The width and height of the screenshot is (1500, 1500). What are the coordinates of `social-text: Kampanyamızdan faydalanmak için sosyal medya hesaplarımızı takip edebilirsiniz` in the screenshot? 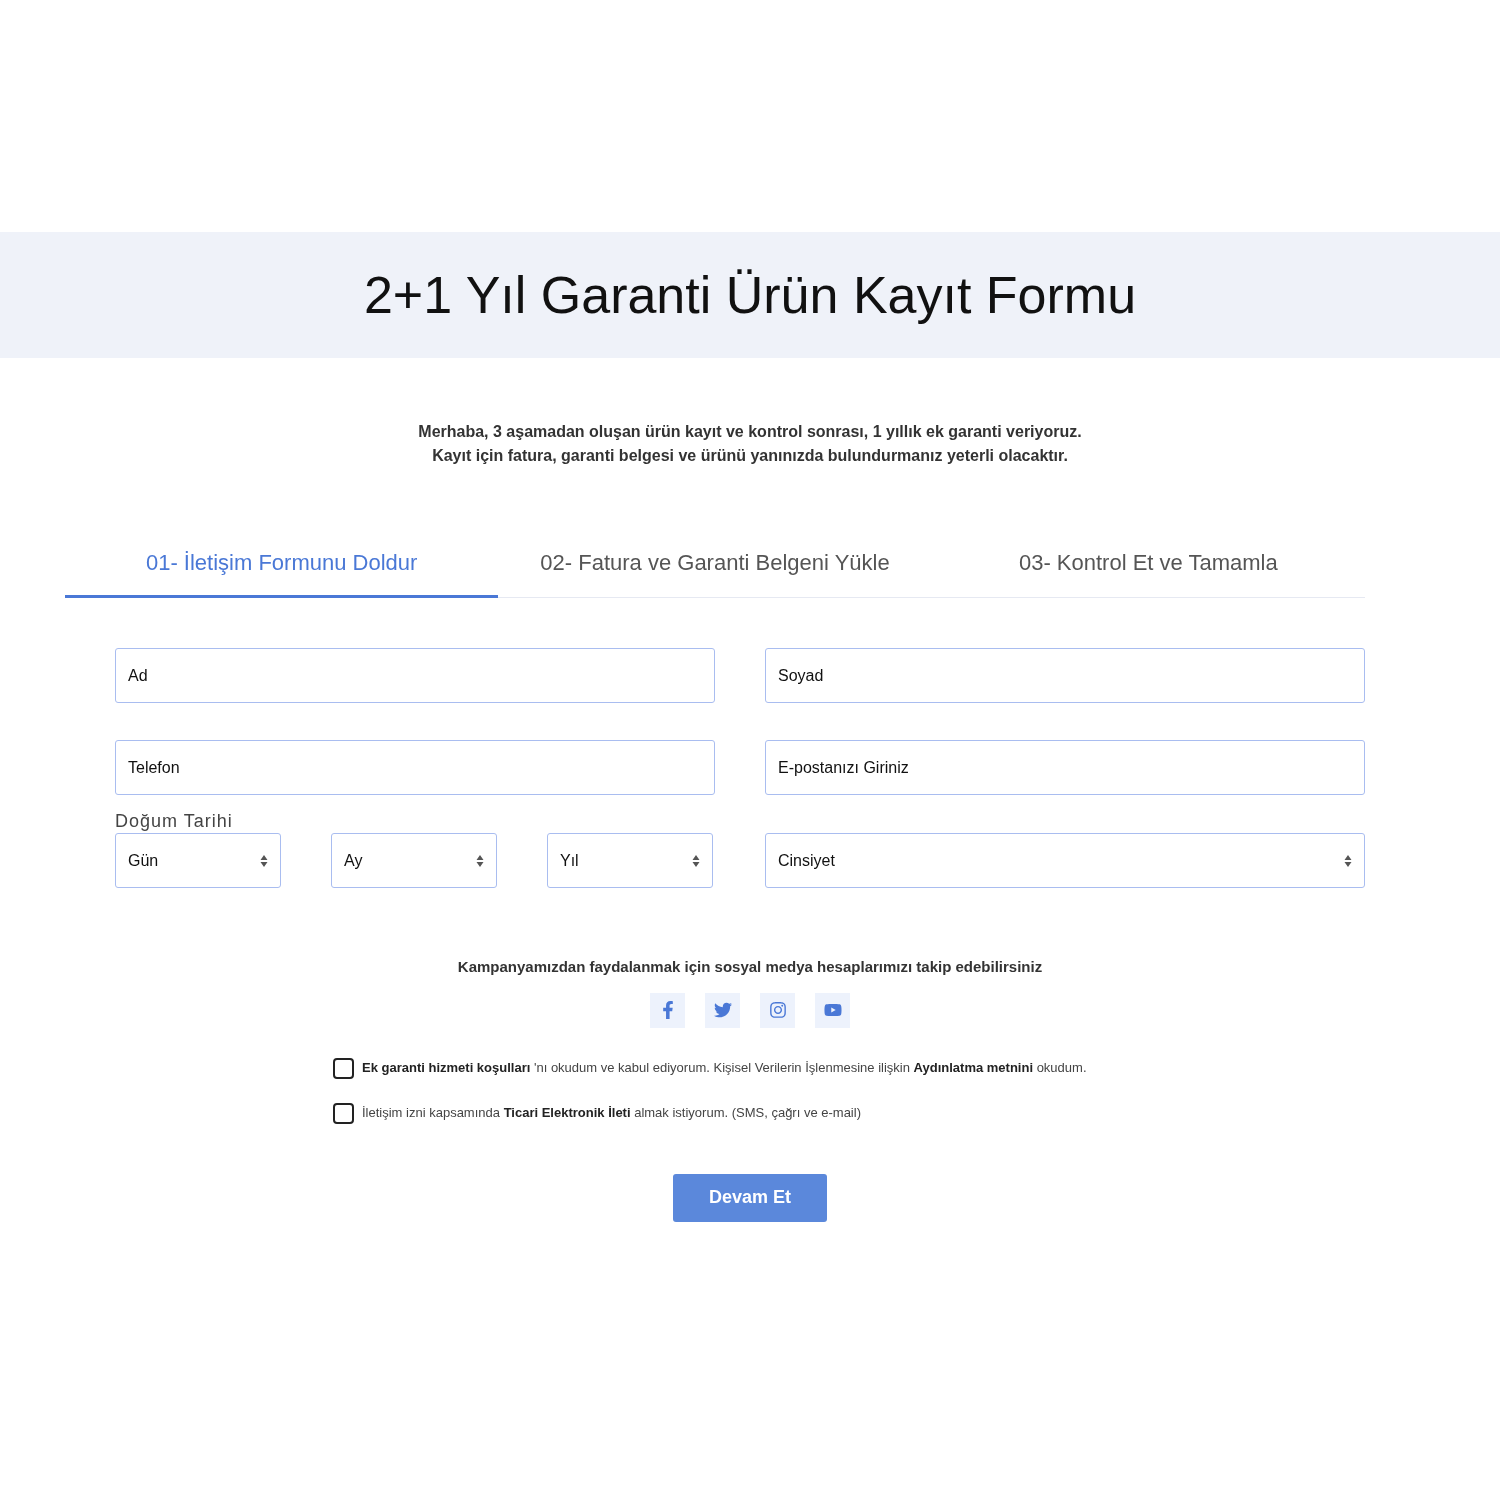 It's located at (750, 967).